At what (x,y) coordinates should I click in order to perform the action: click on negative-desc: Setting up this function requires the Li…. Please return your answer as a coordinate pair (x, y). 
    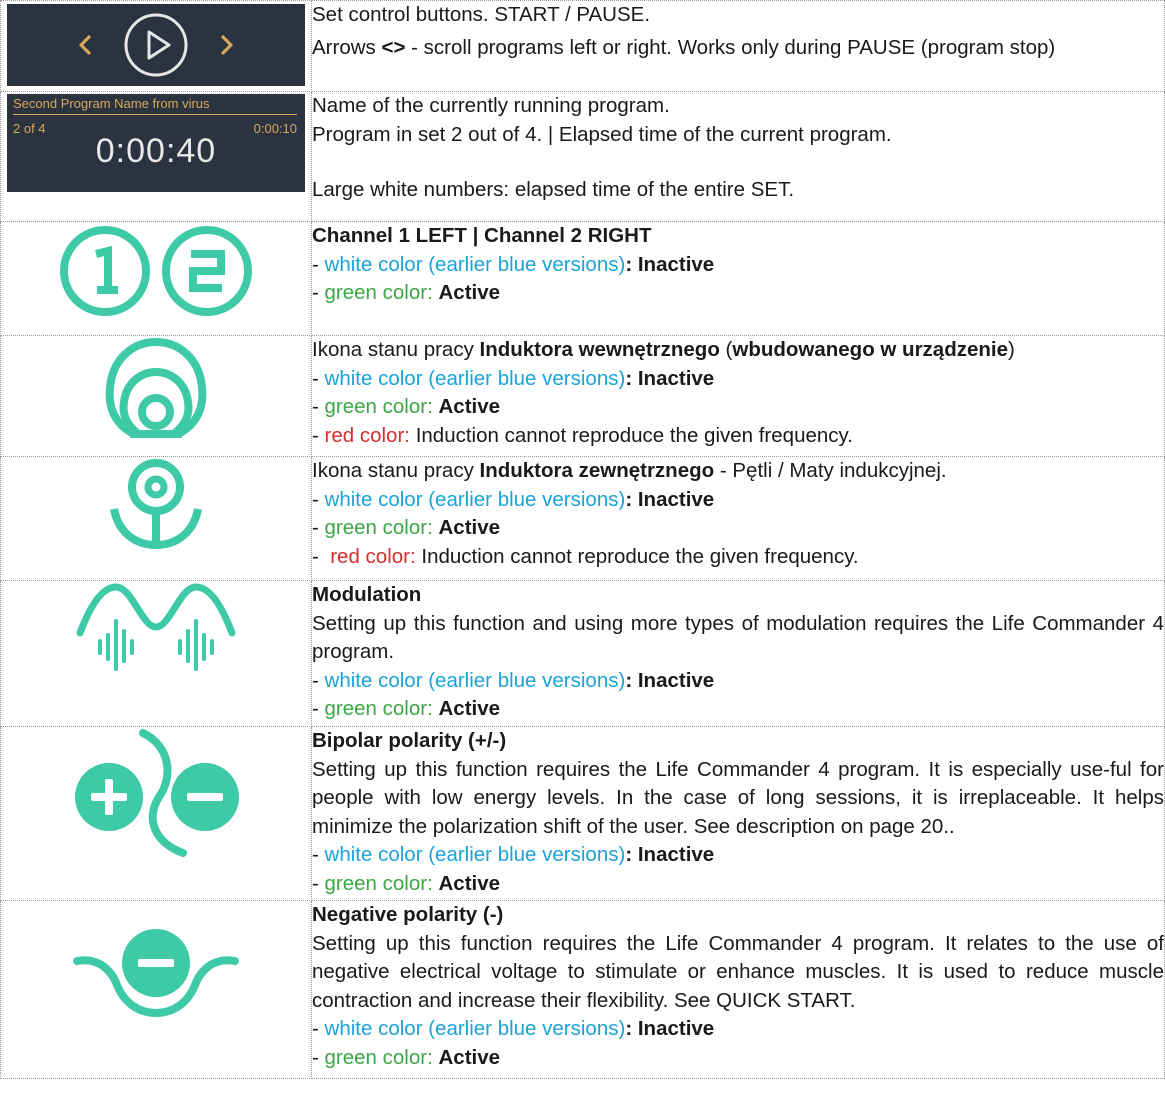
    Looking at the image, I should click on (738, 971).